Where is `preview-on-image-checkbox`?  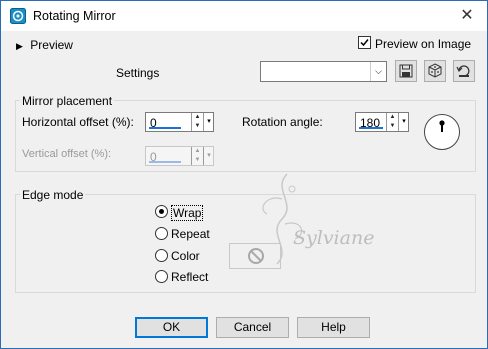
preview-on-image-checkbox is located at coordinates (364, 42).